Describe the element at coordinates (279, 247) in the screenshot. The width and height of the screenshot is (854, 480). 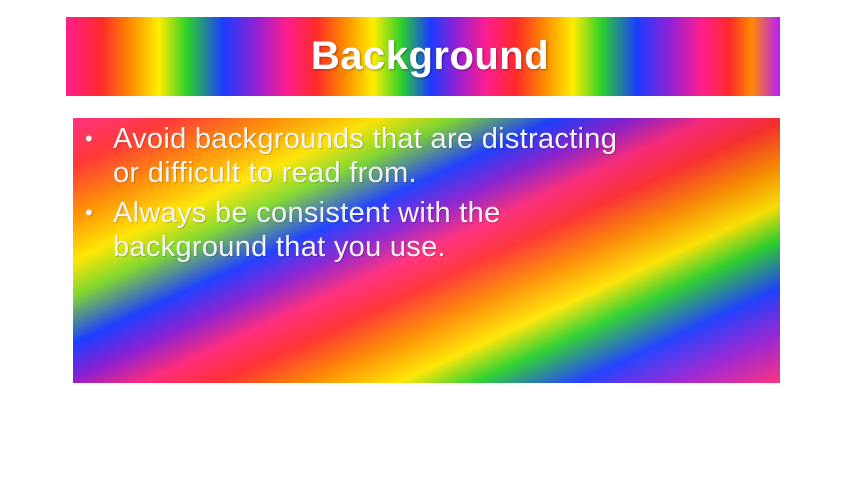
I see `bullet-text-line: background that you use.` at that location.